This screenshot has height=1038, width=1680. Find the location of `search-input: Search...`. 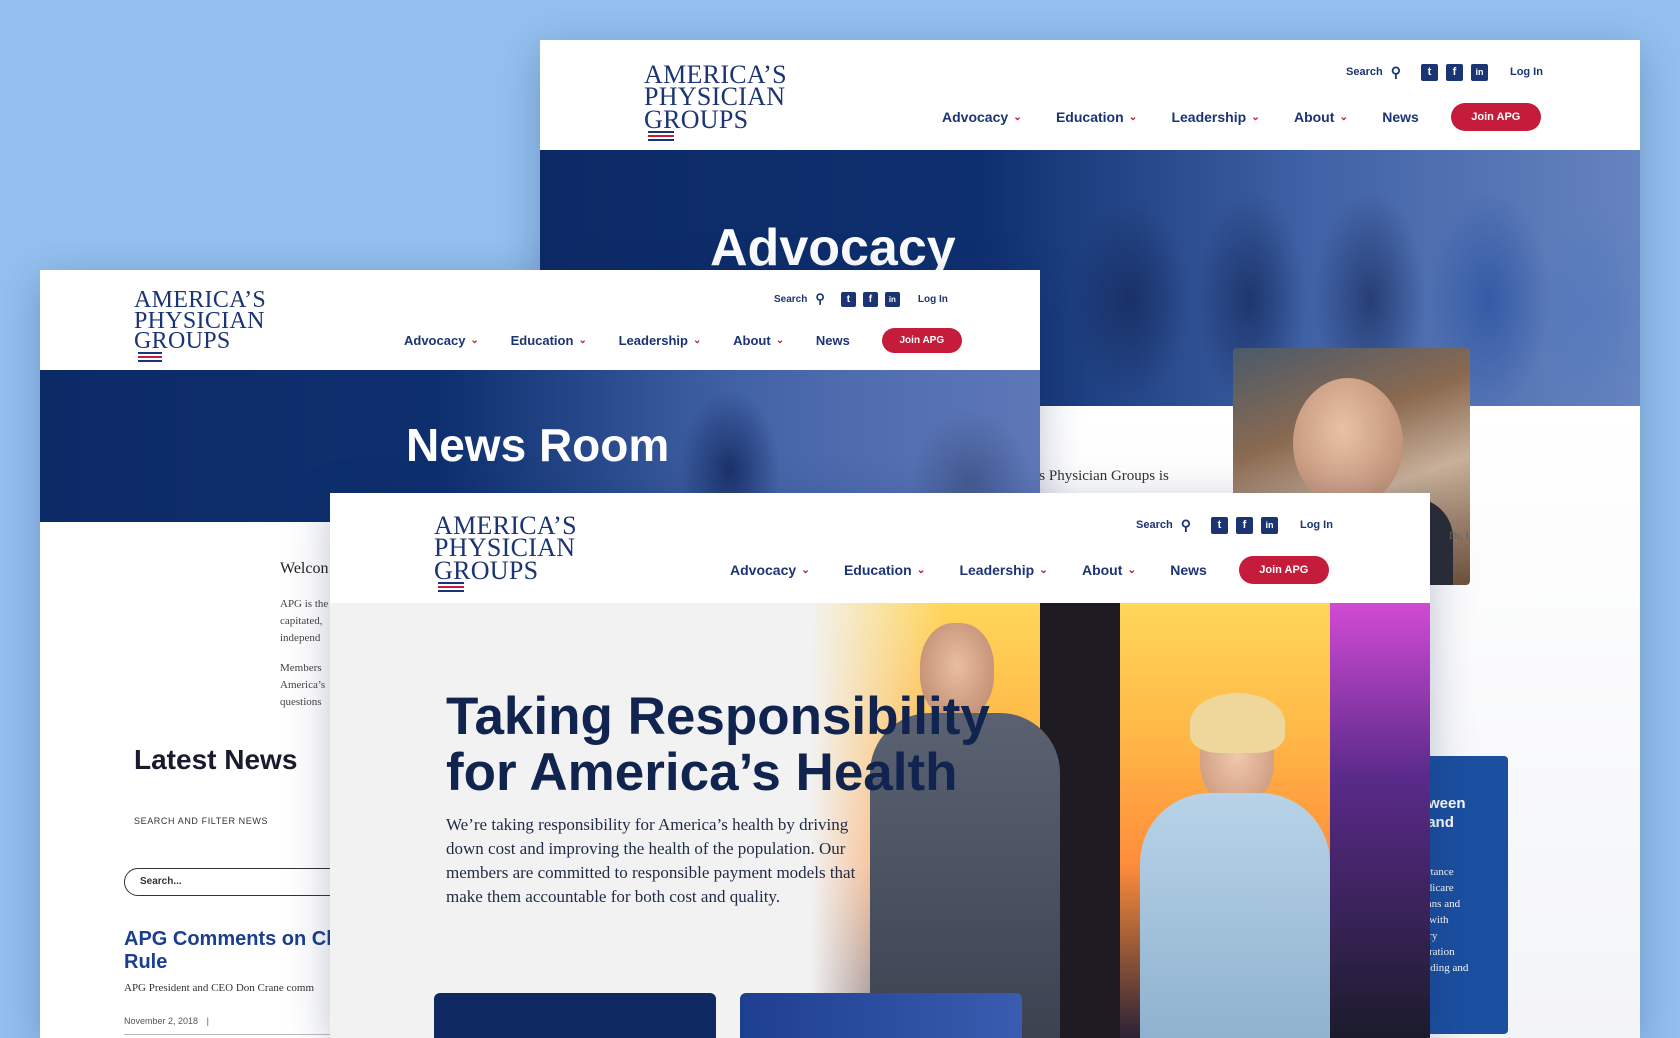

search-input: Search... is located at coordinates (244, 882).